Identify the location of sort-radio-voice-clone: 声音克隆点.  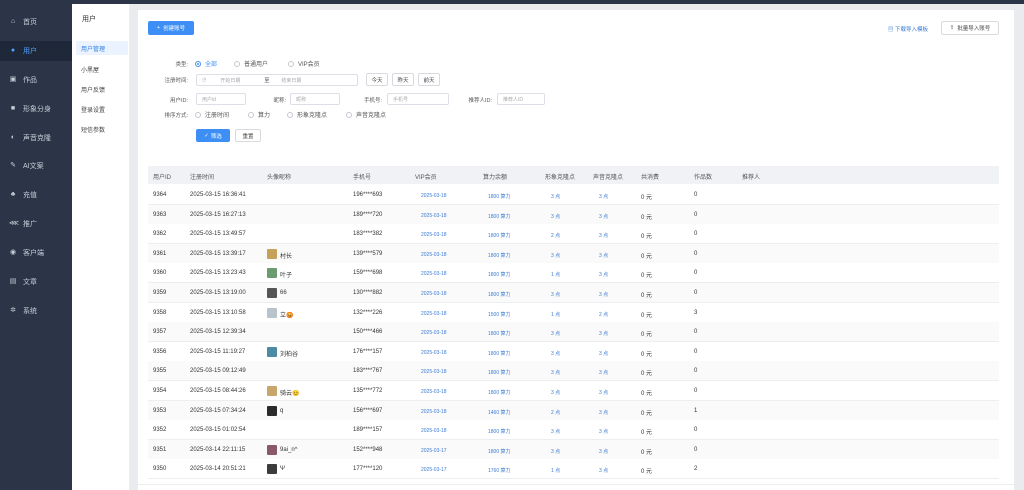
(366, 114).